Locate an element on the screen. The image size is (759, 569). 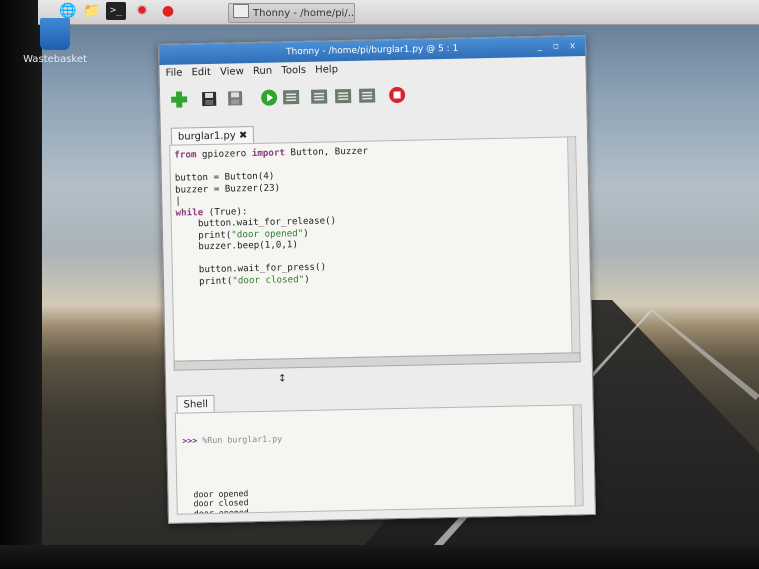
tab-shell: Shell is located at coordinates (196, 404).